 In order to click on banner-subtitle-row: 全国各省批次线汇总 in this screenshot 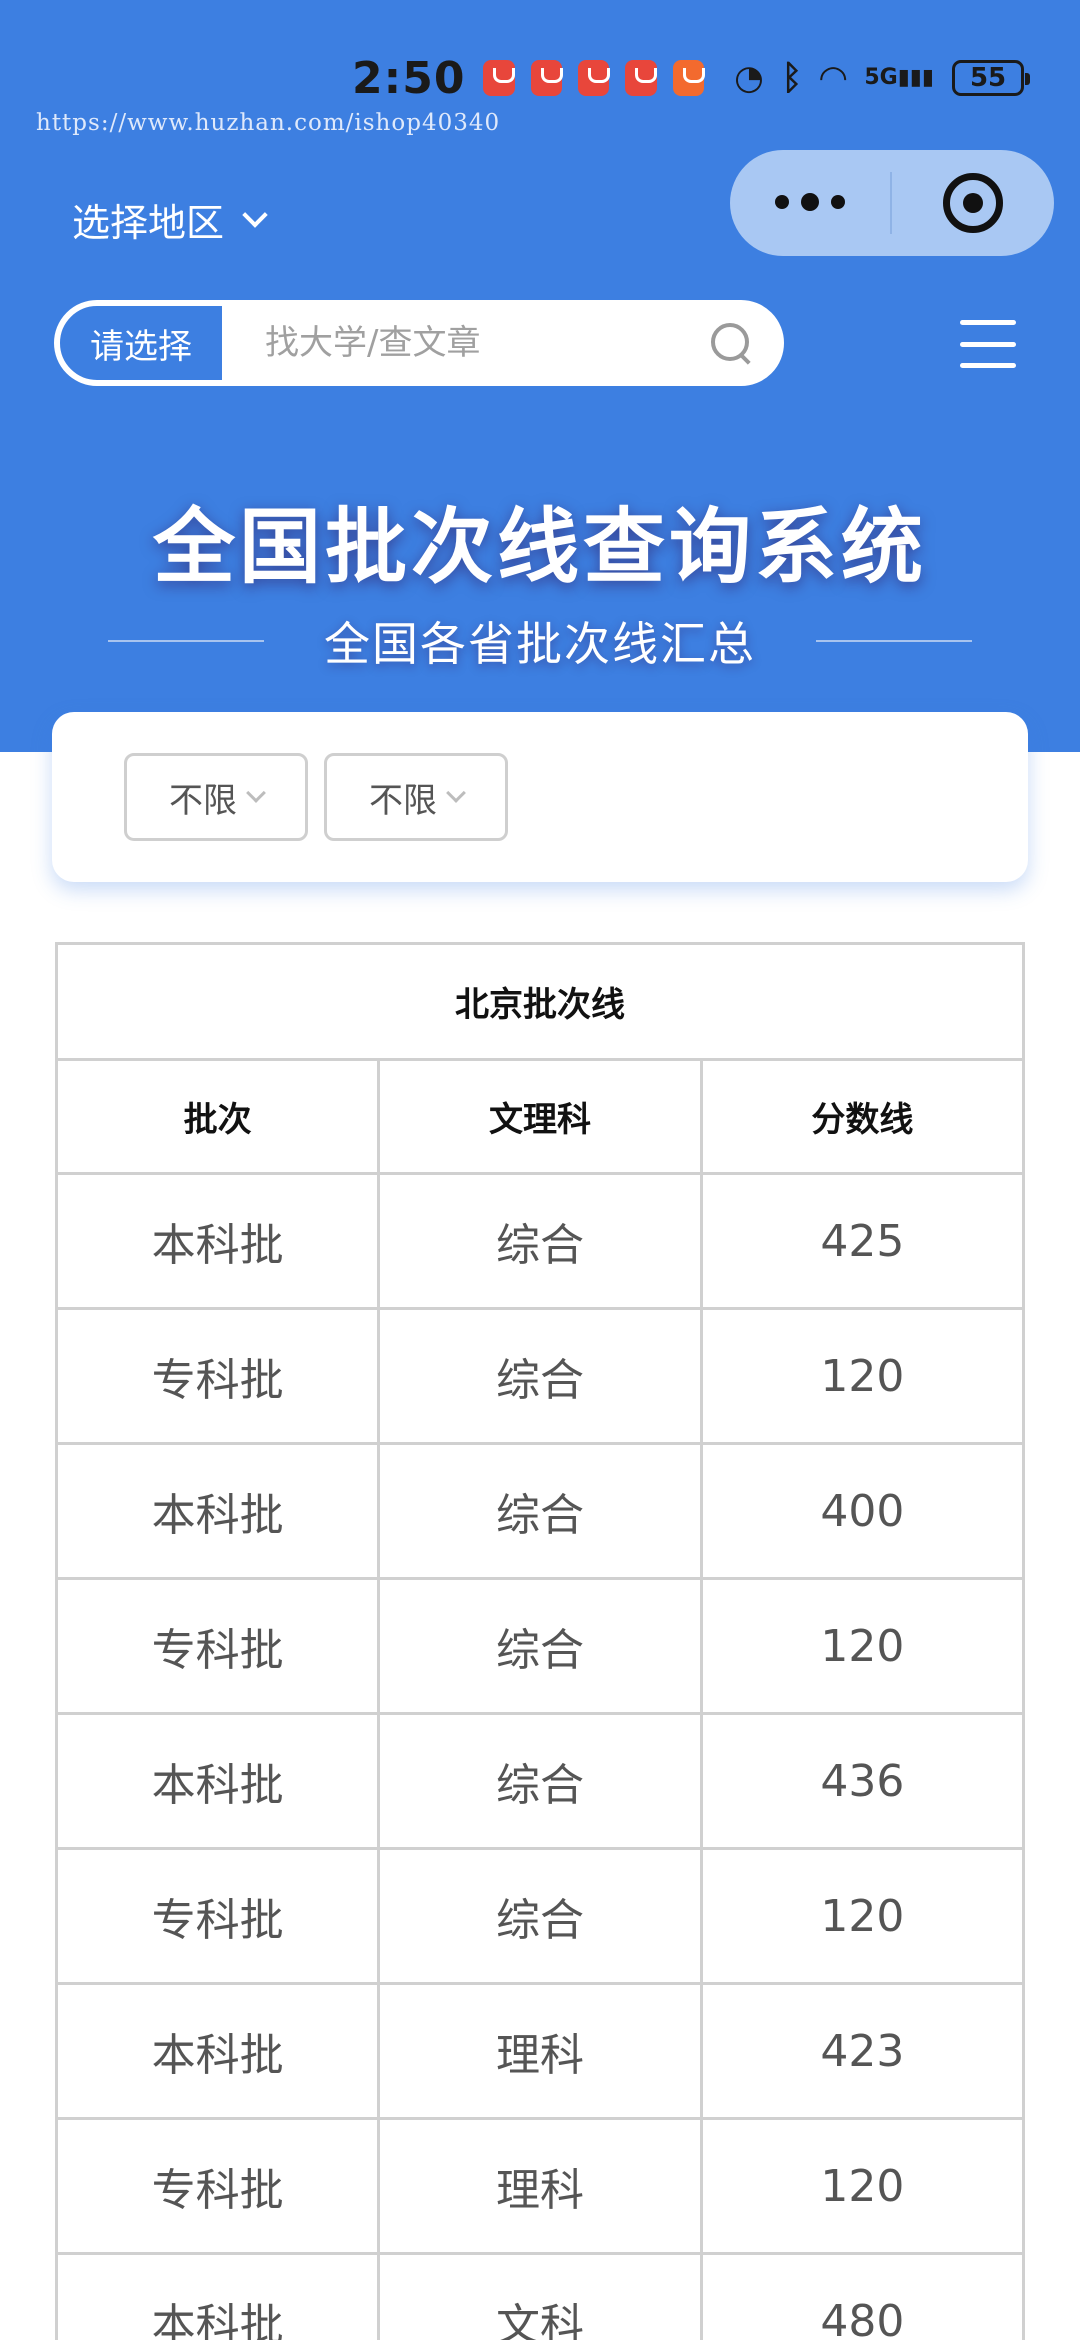, I will do `click(540, 641)`.